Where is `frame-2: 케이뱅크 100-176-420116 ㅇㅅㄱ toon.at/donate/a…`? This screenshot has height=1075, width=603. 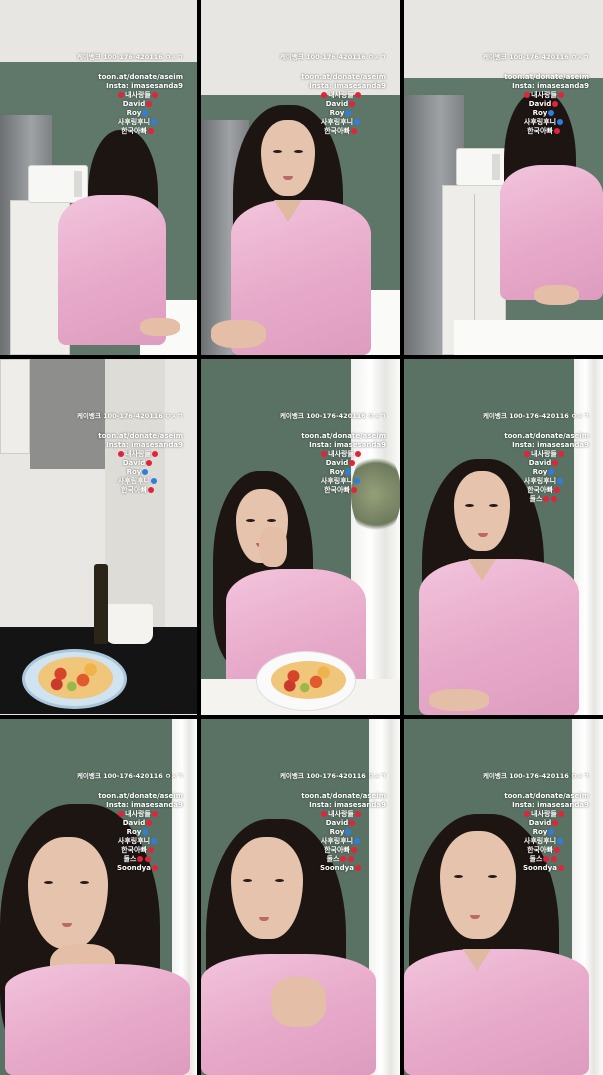 frame-2: 케이뱅크 100-176-420116 ㅇㅅㄱ toon.at/donate/a… is located at coordinates (300, 177).